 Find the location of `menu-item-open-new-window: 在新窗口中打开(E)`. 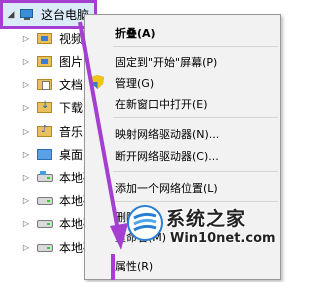

menu-item-open-new-window: 在新窗口中打开(E) is located at coordinates (182, 103).